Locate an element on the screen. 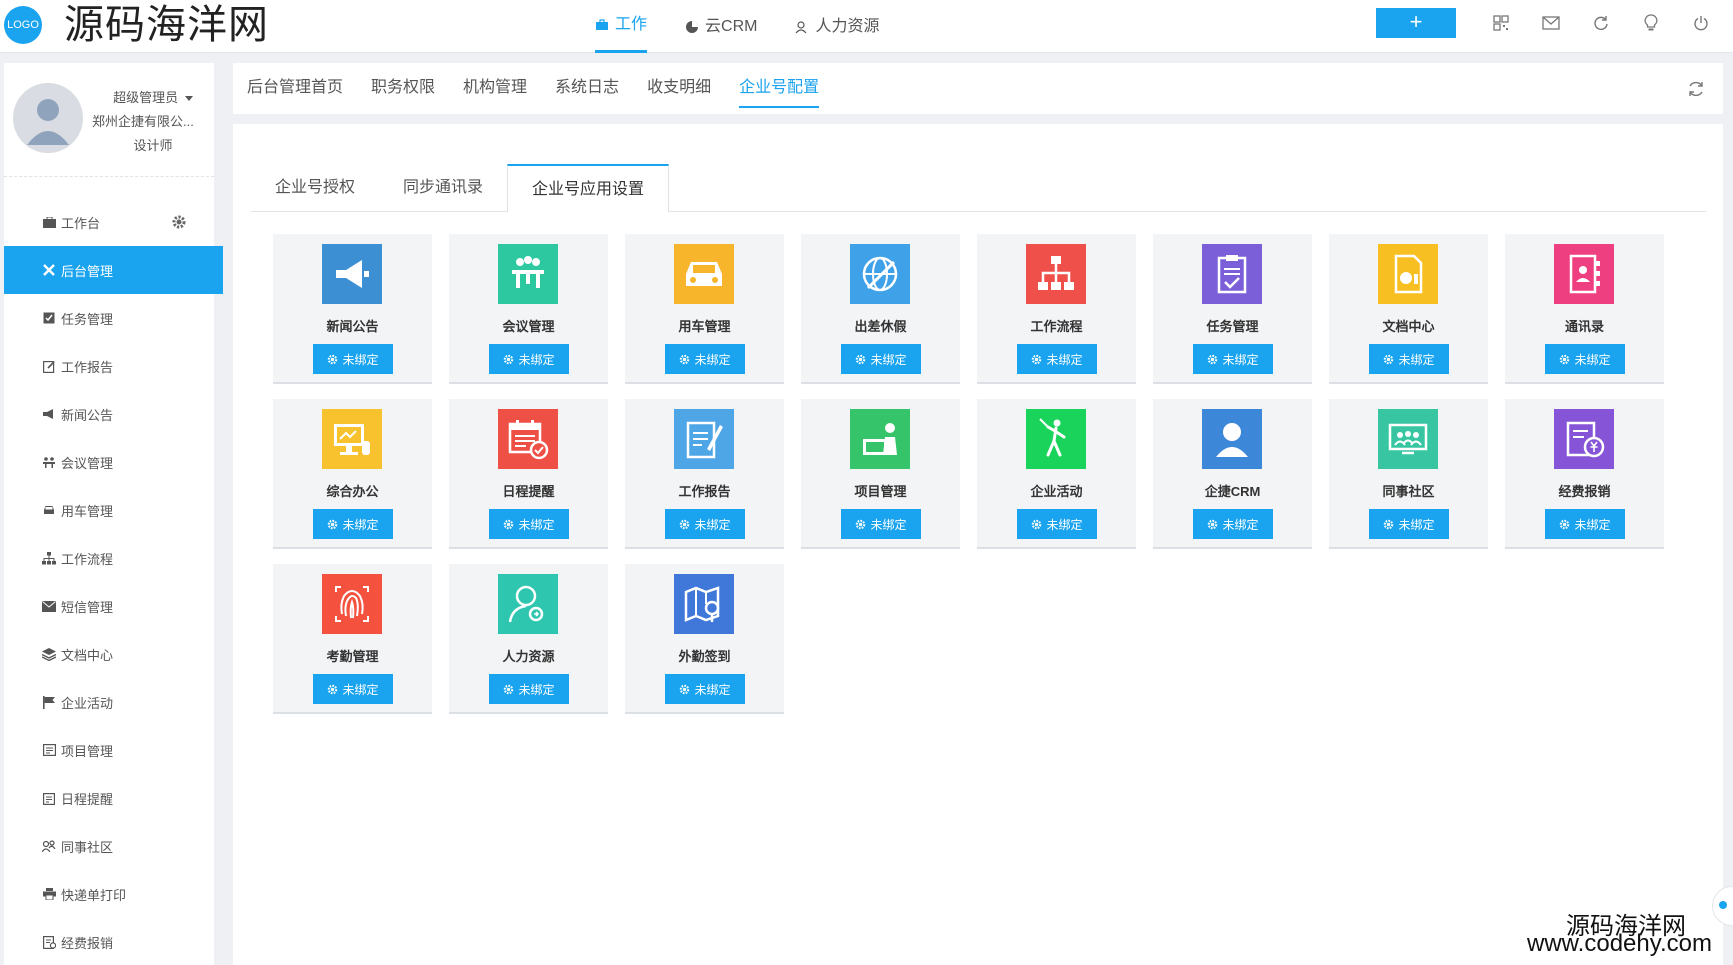  sidebar-item-label: 快递单打印 is located at coordinates (94, 895).